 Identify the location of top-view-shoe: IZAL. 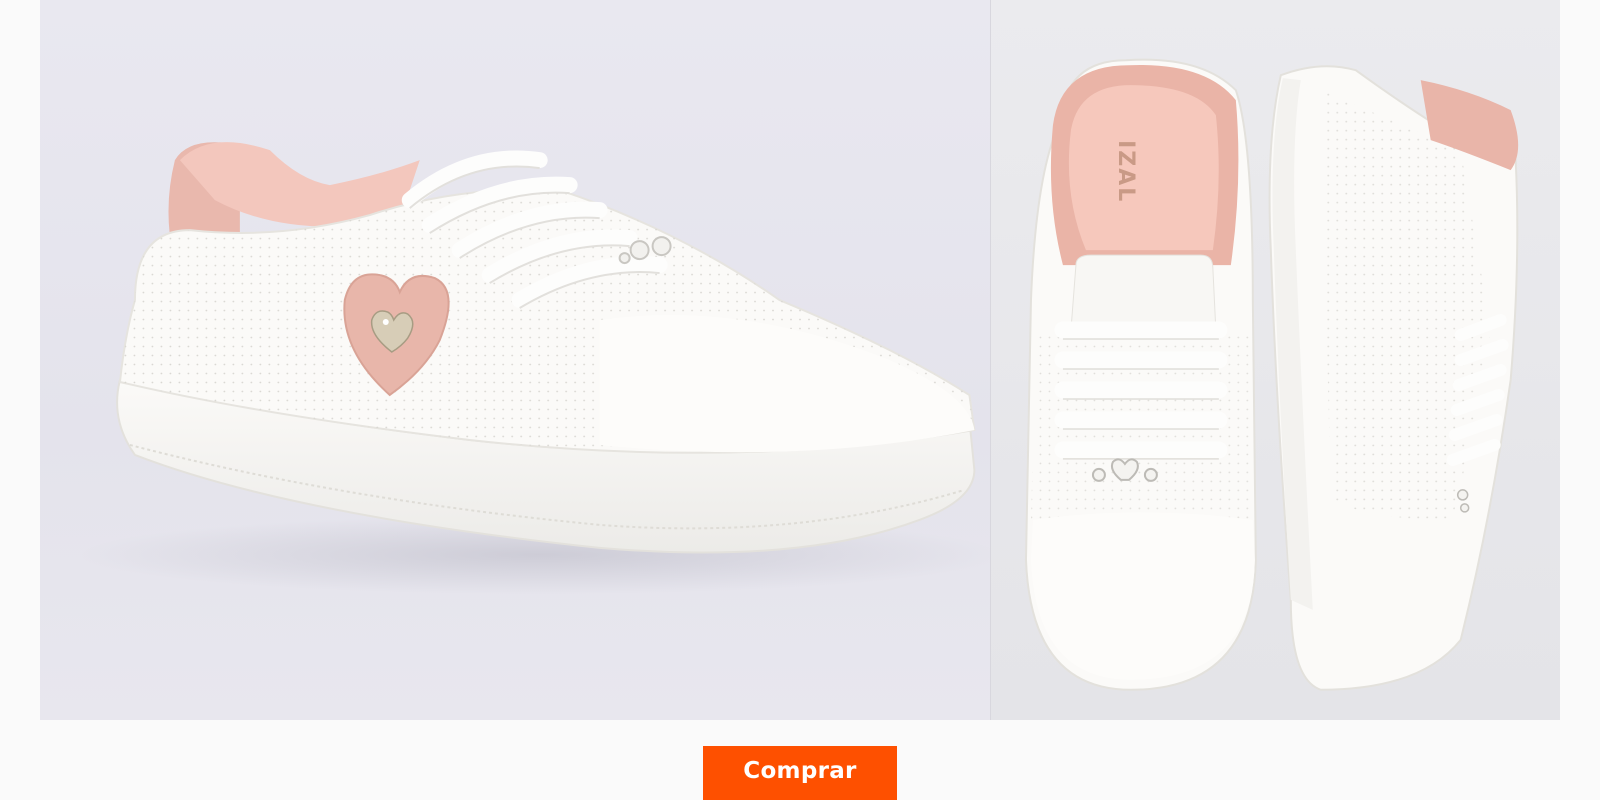
(1141, 374).